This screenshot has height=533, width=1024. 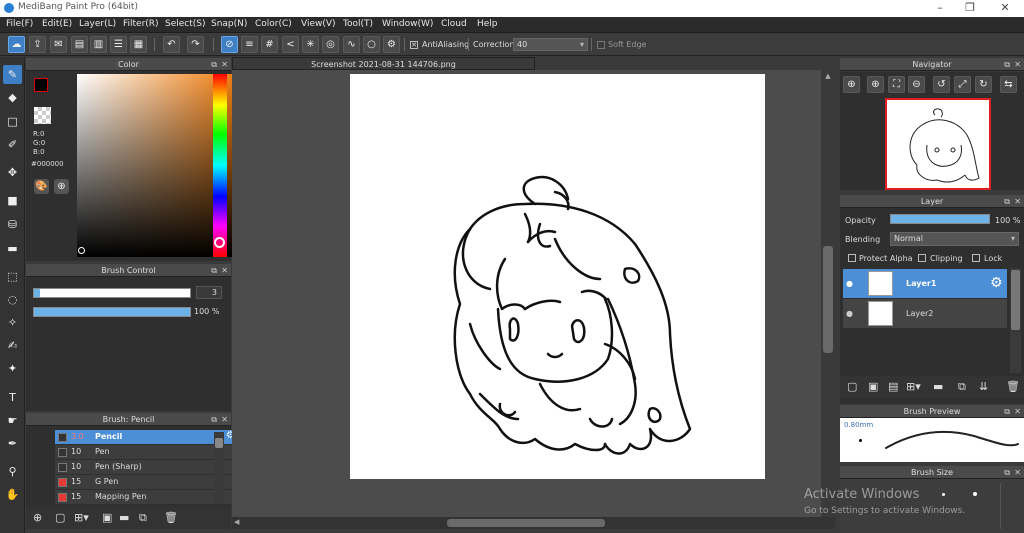 What do you see at coordinates (550, 44) in the screenshot?
I see `correction-select: 40 ▾` at bounding box center [550, 44].